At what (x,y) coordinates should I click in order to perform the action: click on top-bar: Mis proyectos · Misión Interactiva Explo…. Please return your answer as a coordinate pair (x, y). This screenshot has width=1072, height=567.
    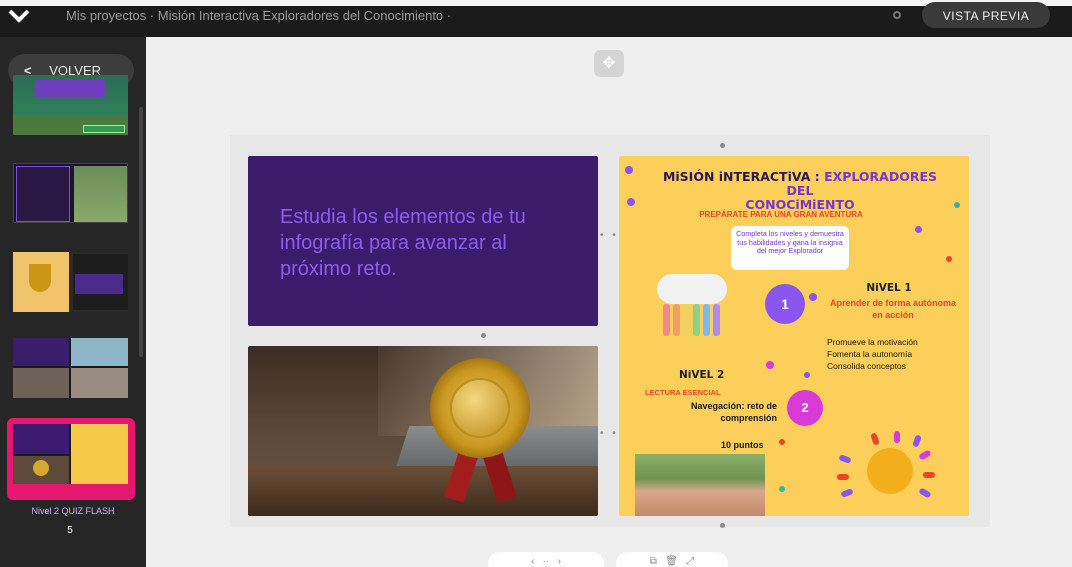
    Looking at the image, I should click on (536, 18).